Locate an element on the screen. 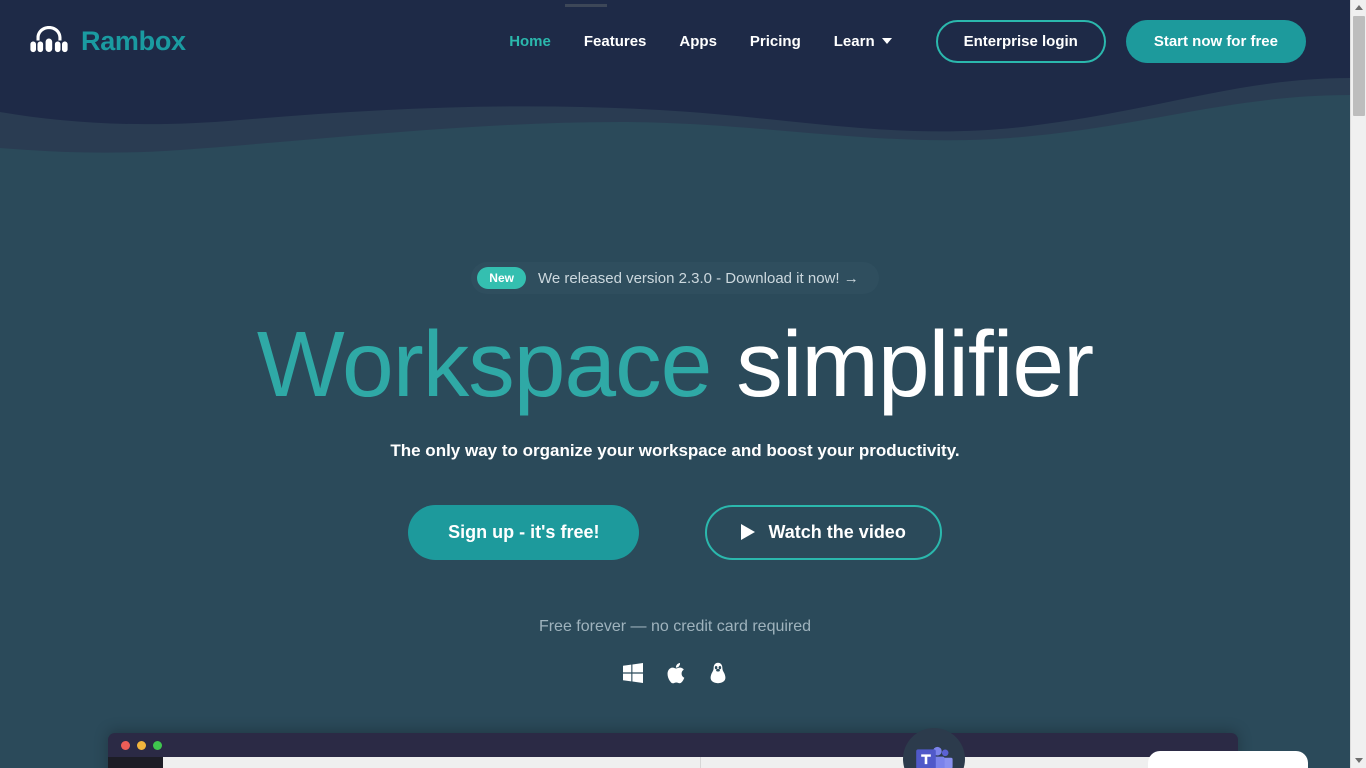 Image resolution: width=1366 pixels, height=768 pixels. watch-video-button: Watch the video is located at coordinates (823, 532).